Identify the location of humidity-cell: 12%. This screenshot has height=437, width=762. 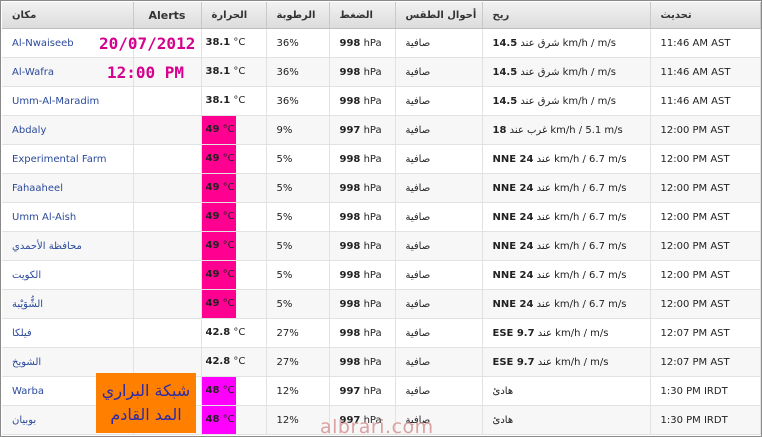
(298, 391).